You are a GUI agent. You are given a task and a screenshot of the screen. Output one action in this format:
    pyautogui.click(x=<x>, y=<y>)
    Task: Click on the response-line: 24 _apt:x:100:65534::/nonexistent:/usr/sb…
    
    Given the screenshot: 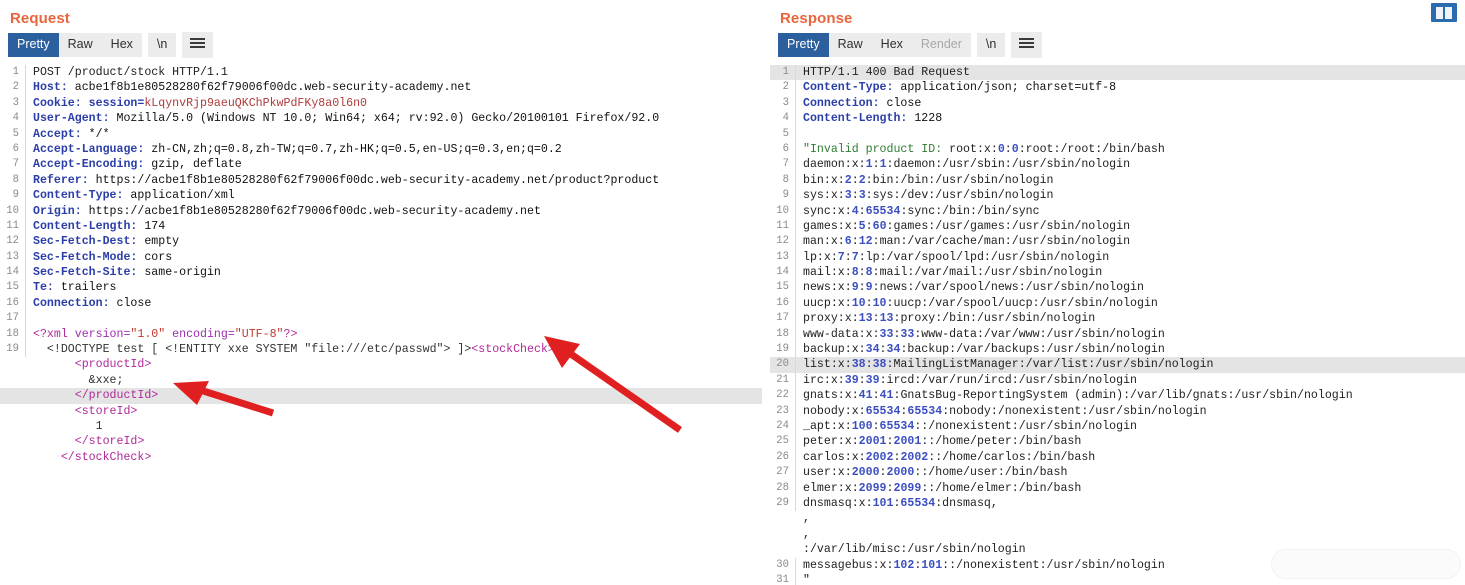 What is the action you would take?
    pyautogui.click(x=1117, y=426)
    